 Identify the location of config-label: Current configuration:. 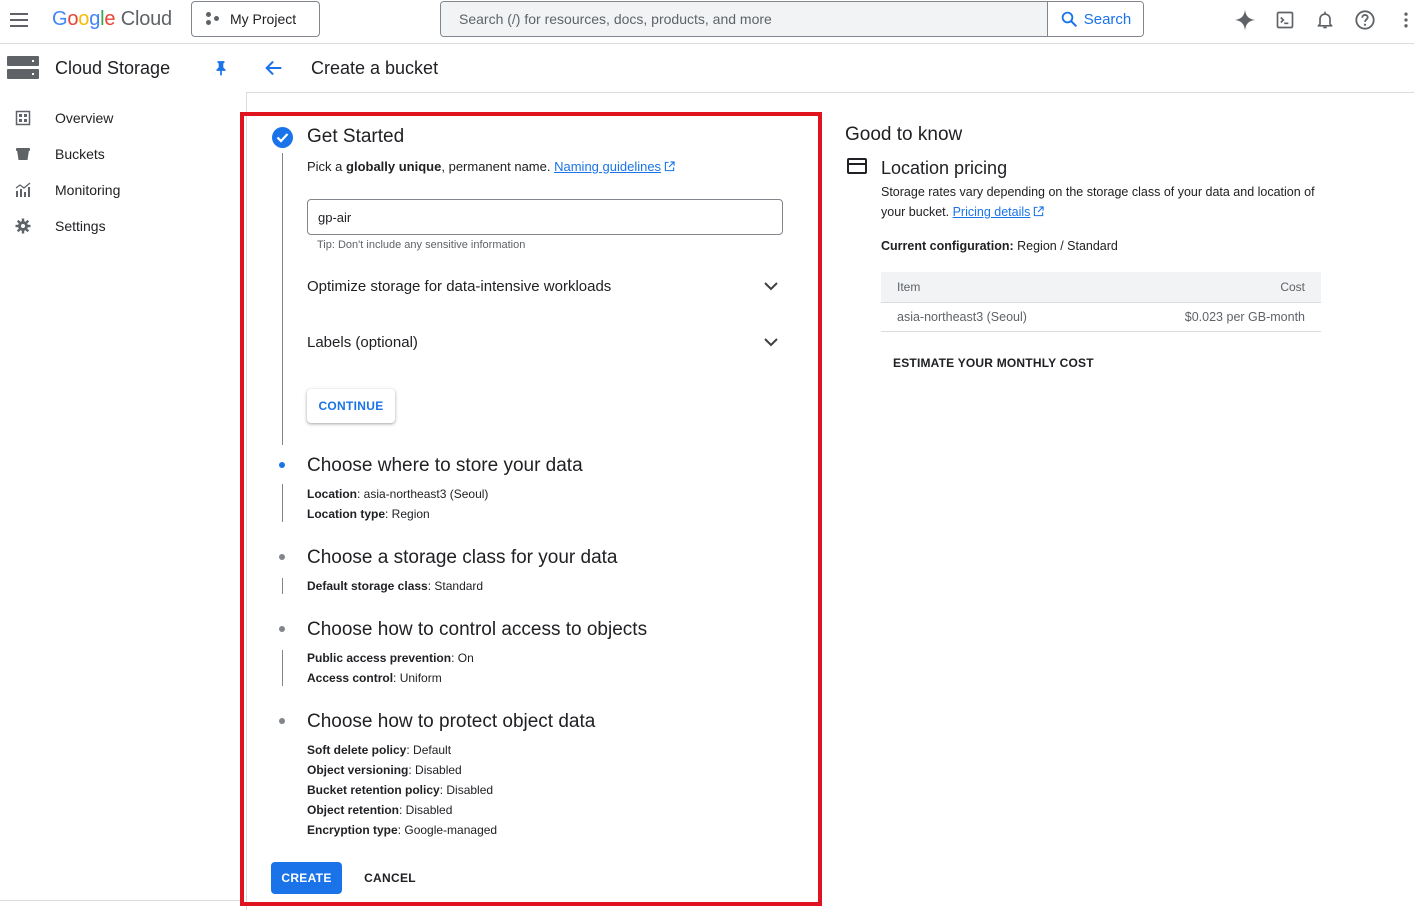
(947, 246).